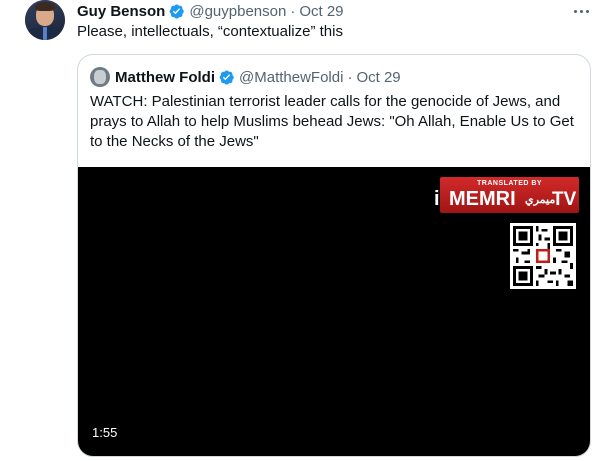 The width and height of the screenshot is (616, 461). Describe the element at coordinates (543, 256) in the screenshot. I see `qr-code-icon` at that location.